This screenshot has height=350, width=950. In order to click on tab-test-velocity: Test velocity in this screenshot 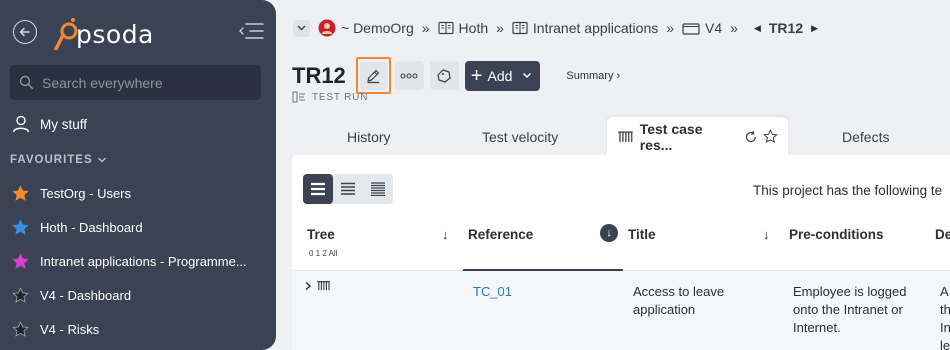, I will do `click(520, 136)`.